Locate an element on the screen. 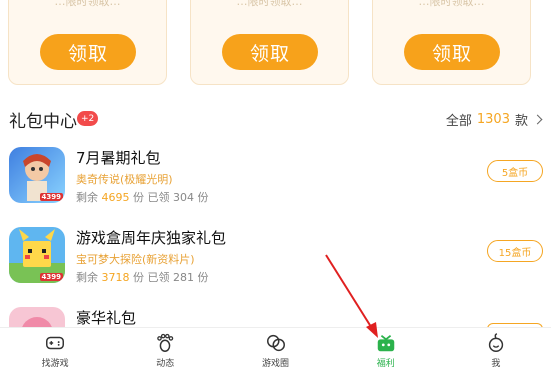 Image resolution: width=551 pixels, height=373 pixels. gift-game: 宝可梦大探险(新资料片) is located at coordinates (135, 259).